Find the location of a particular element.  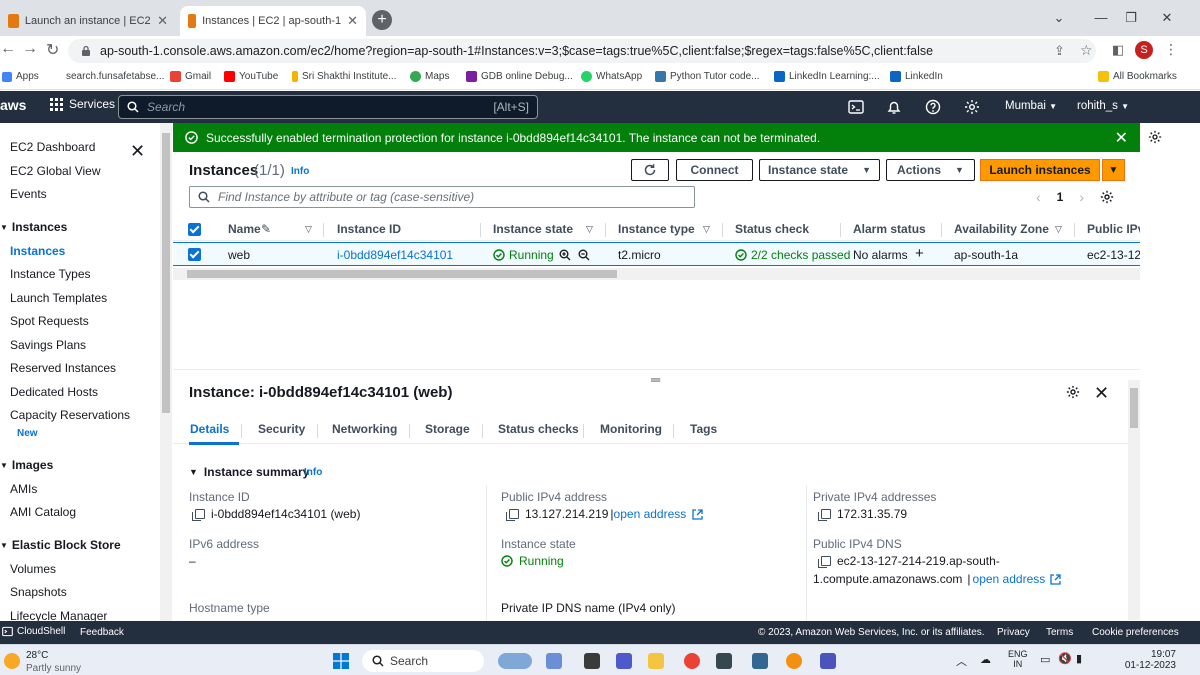

column-header-instance-state: Instance state is located at coordinates (533, 229).